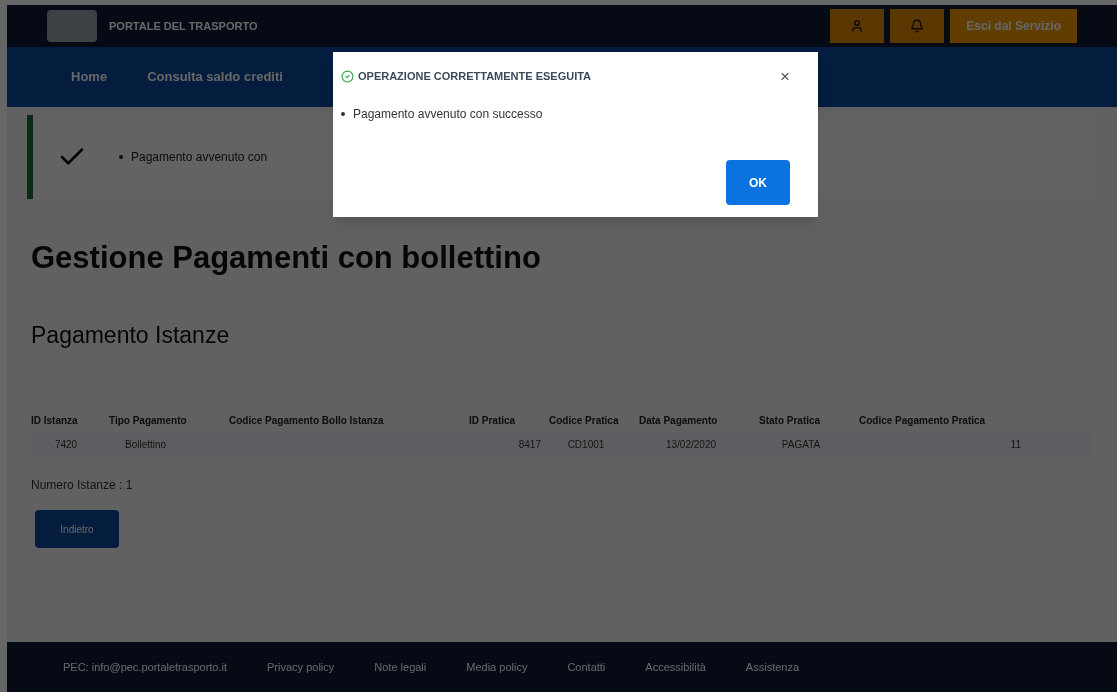 The height and width of the screenshot is (692, 1117). What do you see at coordinates (89, 77) in the screenshot?
I see `nav-link: Home` at bounding box center [89, 77].